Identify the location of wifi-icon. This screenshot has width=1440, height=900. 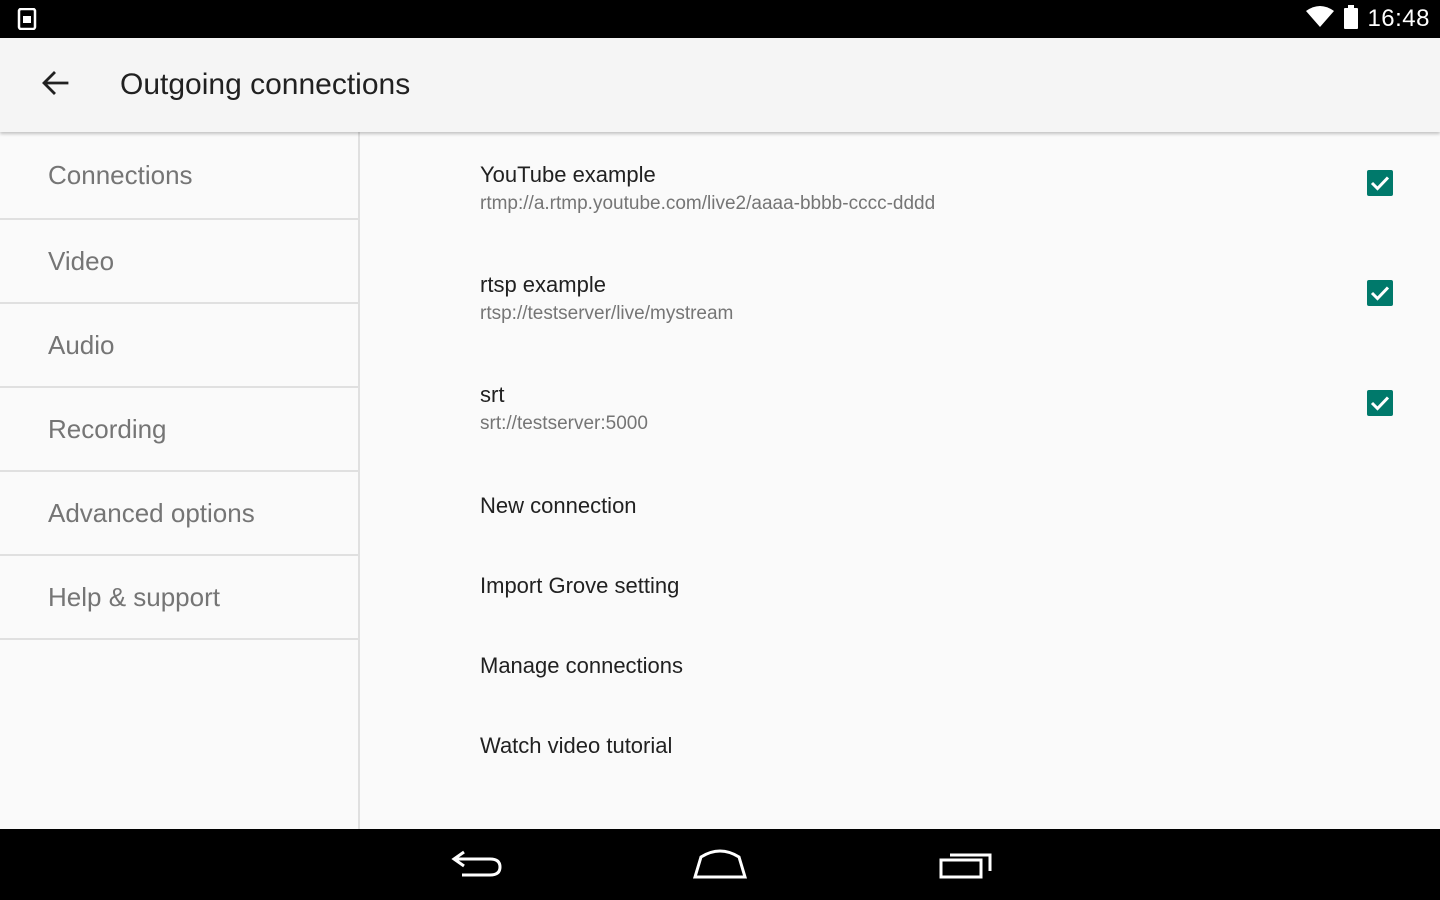
(1320, 19).